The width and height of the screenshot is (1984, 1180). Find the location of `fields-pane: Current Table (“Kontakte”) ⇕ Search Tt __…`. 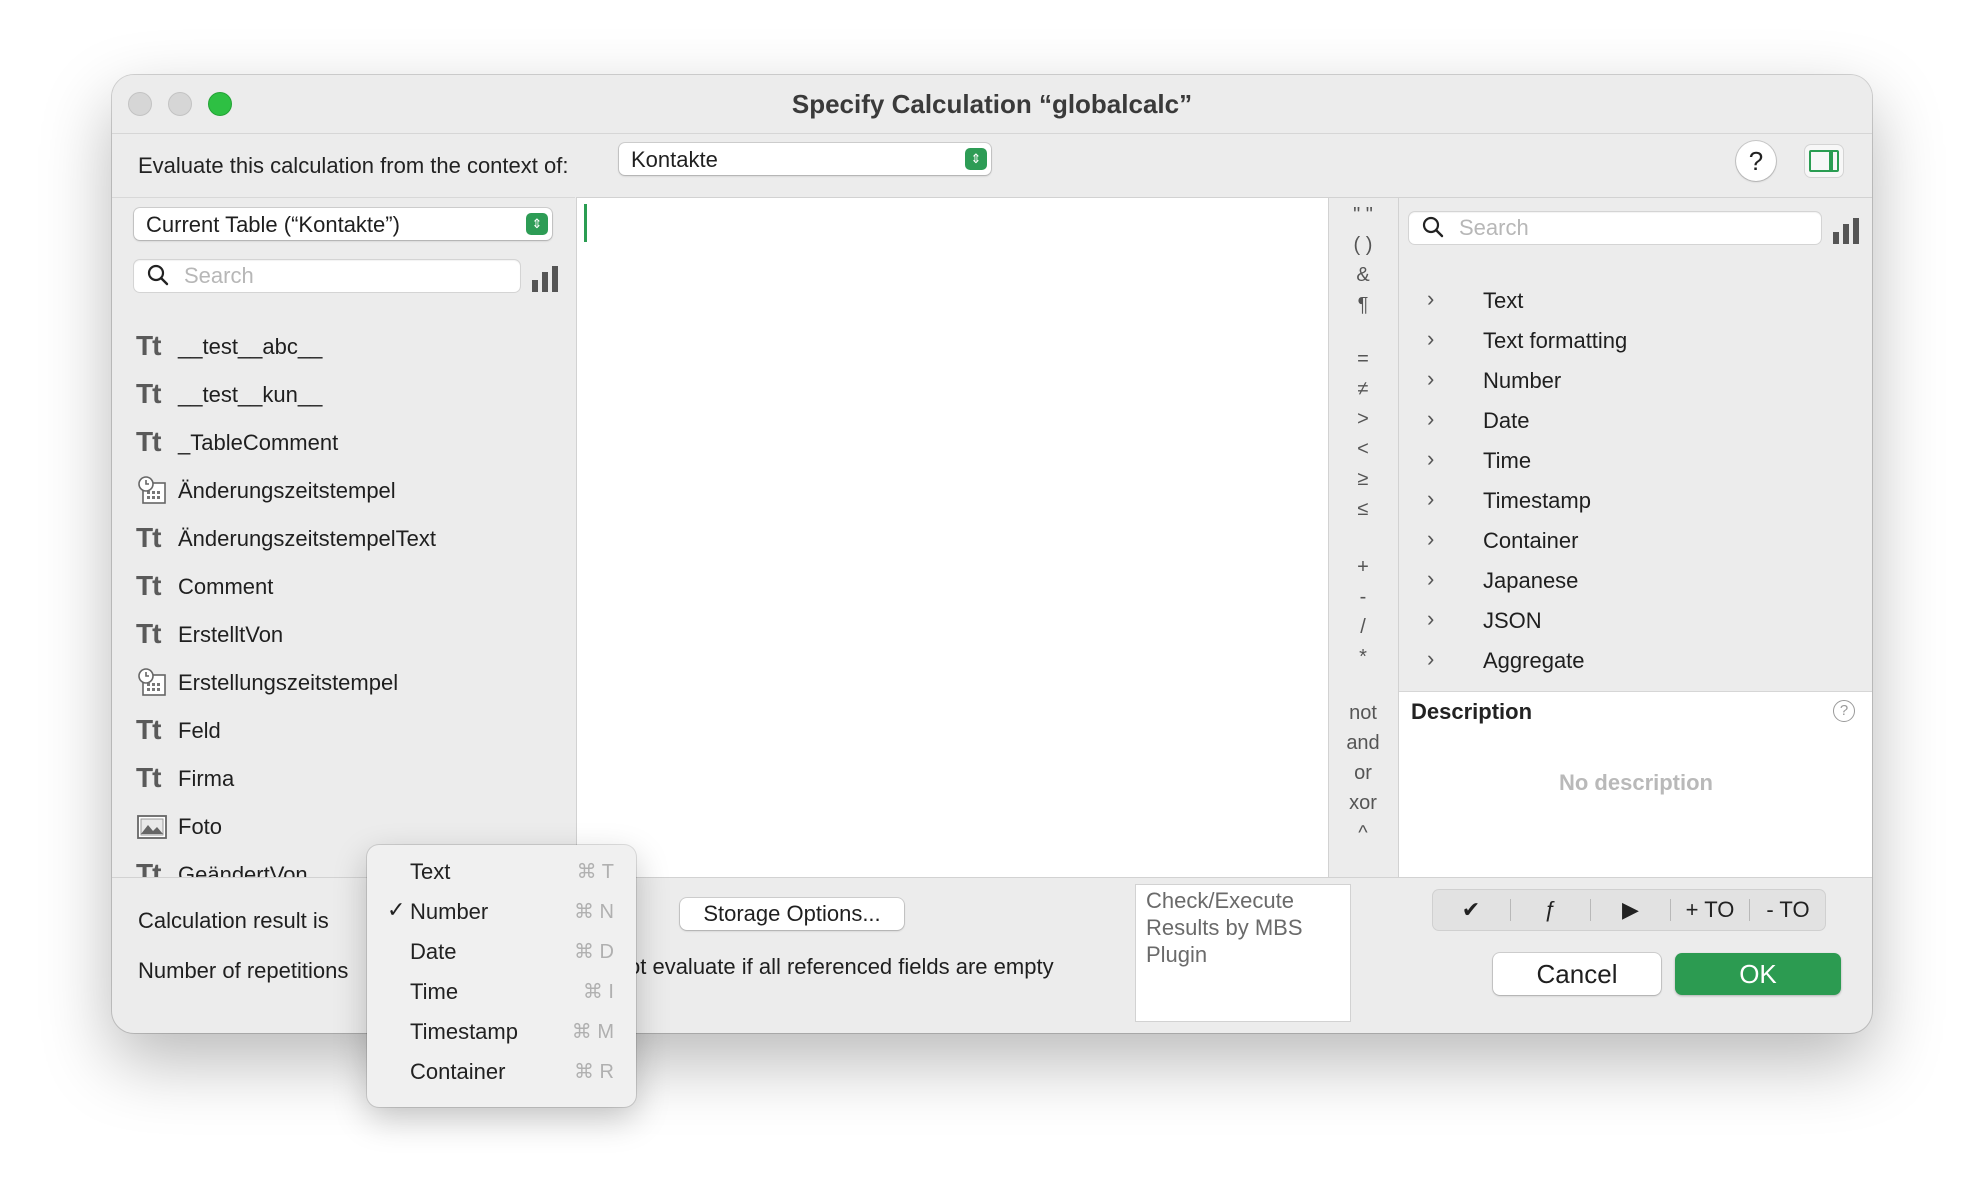

fields-pane: Current Table (“Kontakte”) ⇕ Search Tt __… is located at coordinates (343, 537).